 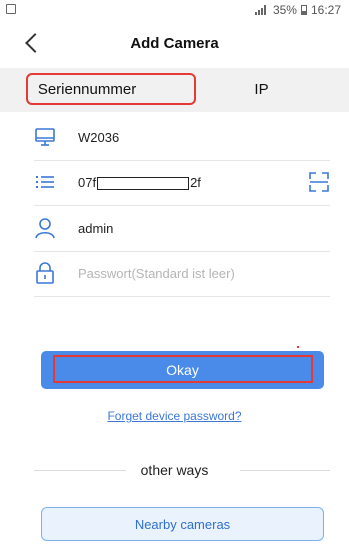 What do you see at coordinates (99, 137) in the screenshot?
I see `device-name-value: W2036` at bounding box center [99, 137].